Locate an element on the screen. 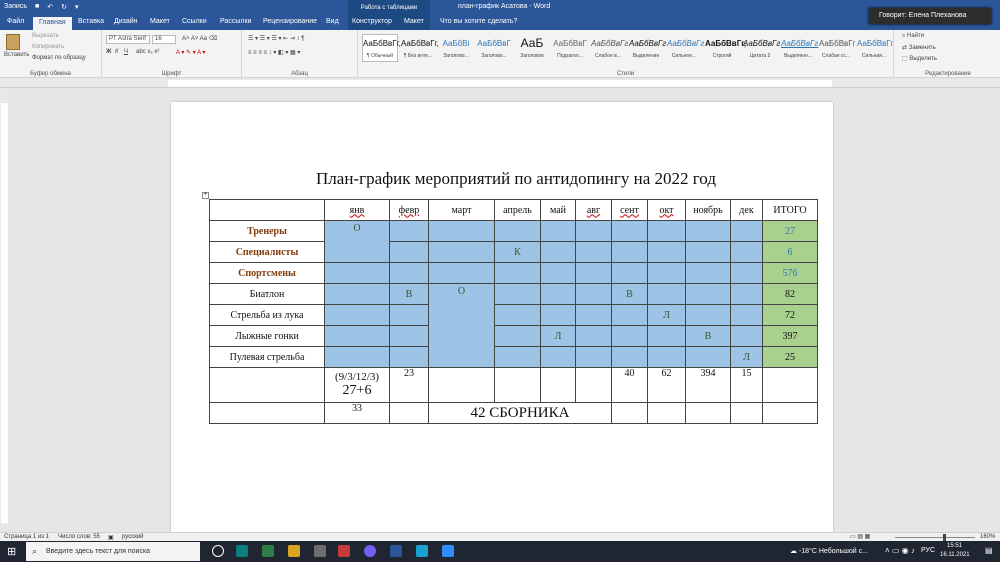 The width and height of the screenshot is (1000, 562). zoom-level: 160% is located at coordinates (987, 537).